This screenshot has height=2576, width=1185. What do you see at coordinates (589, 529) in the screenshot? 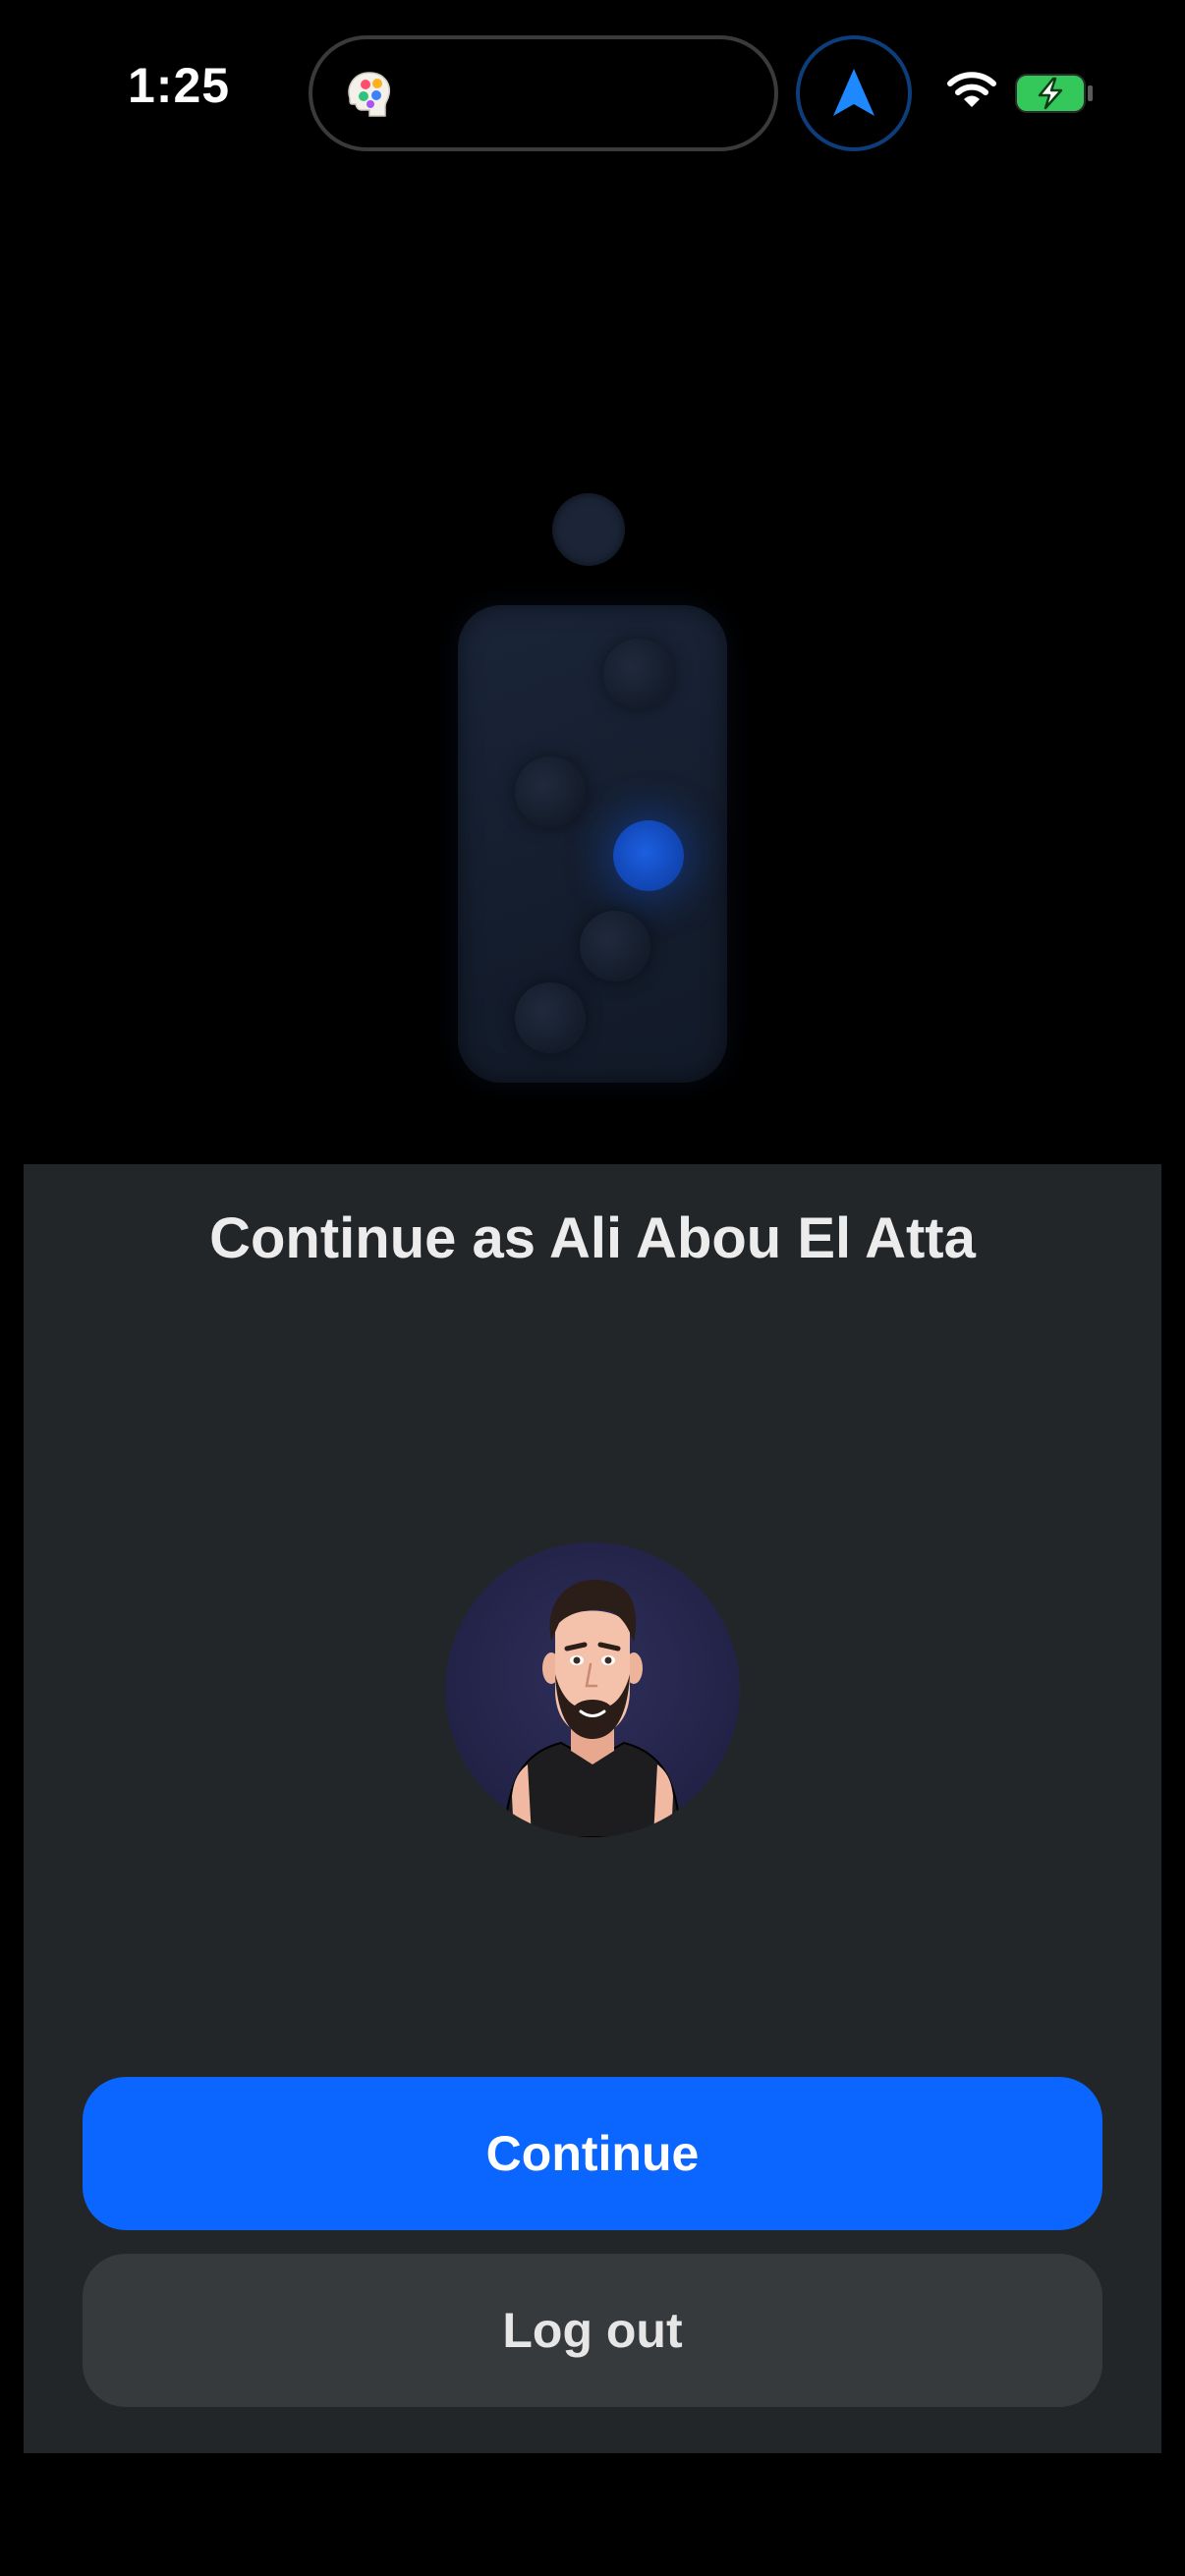
I see `lock-knob` at bounding box center [589, 529].